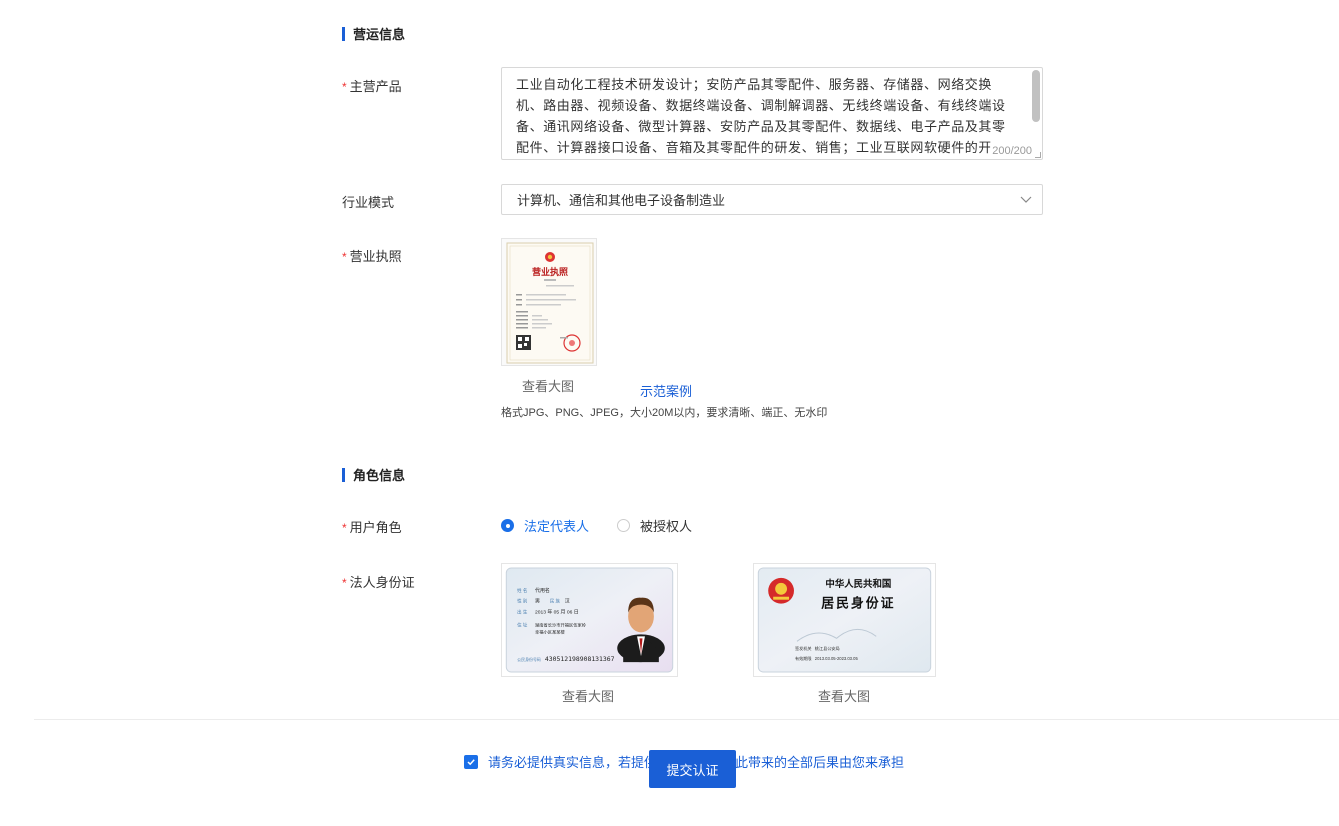 This screenshot has height=826, width=1339. What do you see at coordinates (1038, 155) in the screenshot?
I see `resize-handle-icon` at bounding box center [1038, 155].